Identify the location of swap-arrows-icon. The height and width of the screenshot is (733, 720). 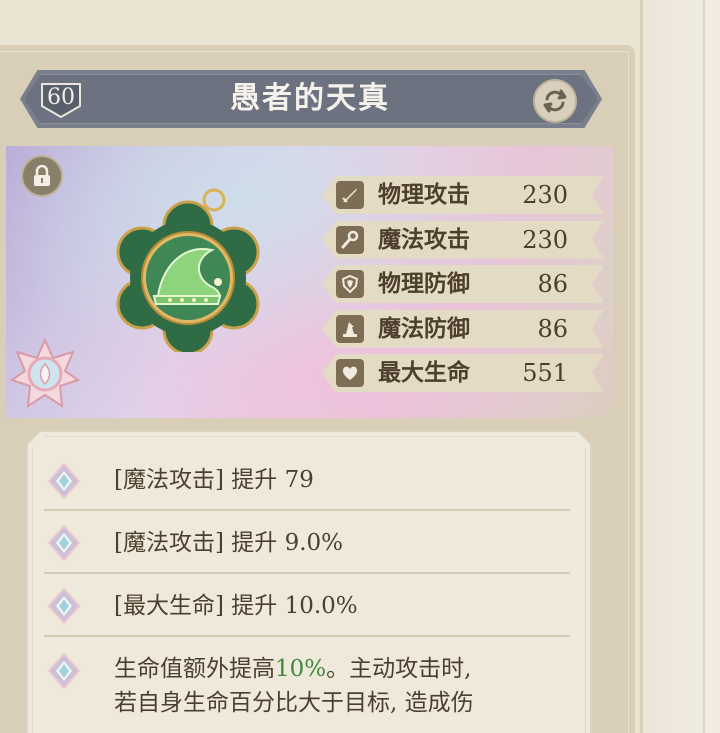
(555, 101).